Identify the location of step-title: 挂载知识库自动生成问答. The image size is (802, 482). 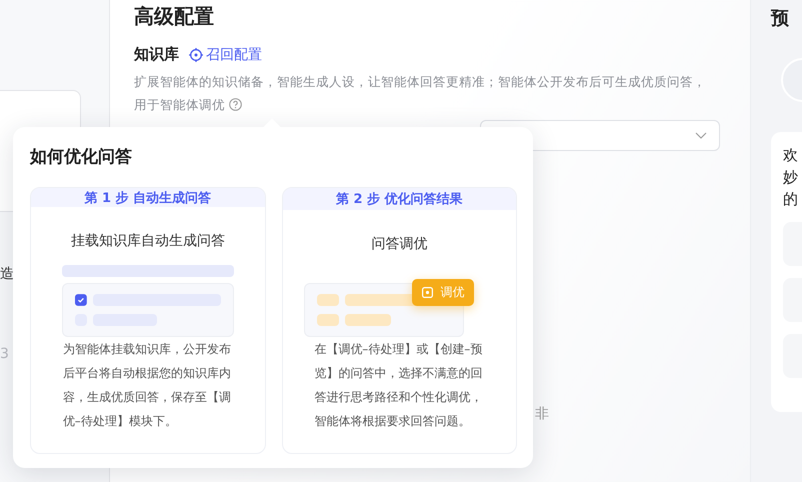
(147, 241).